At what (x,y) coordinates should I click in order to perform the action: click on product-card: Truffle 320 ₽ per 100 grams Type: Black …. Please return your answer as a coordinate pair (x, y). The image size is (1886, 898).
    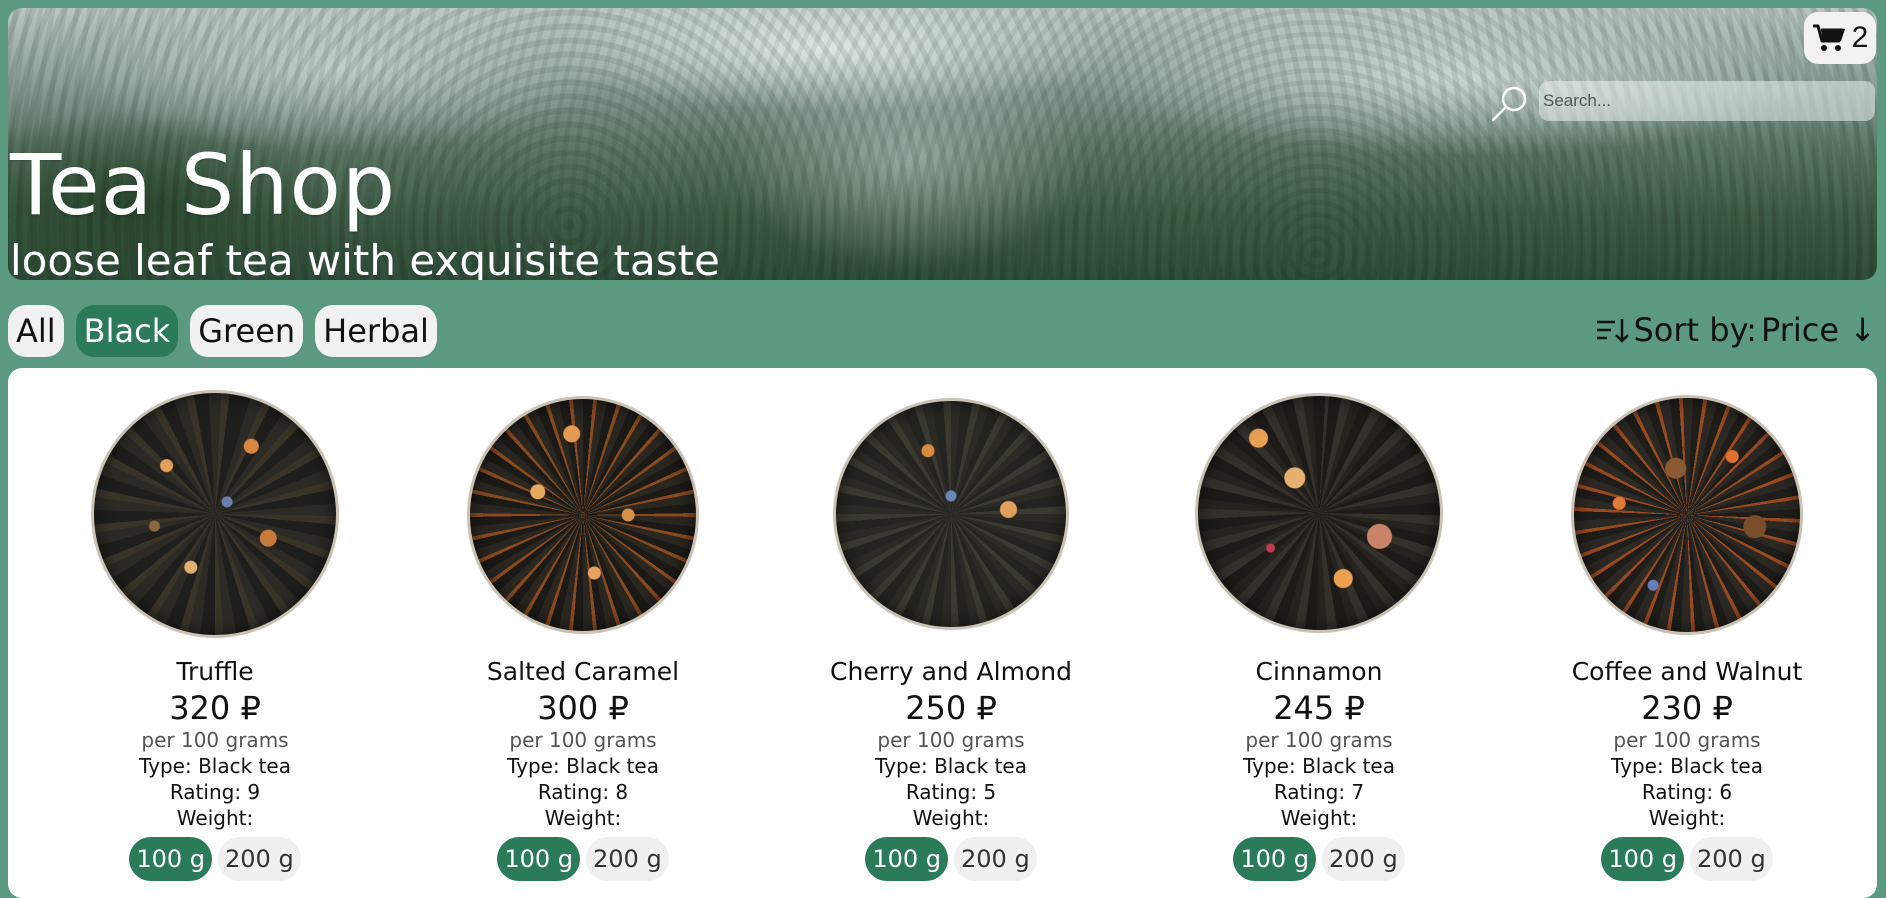
    Looking at the image, I should click on (215, 628).